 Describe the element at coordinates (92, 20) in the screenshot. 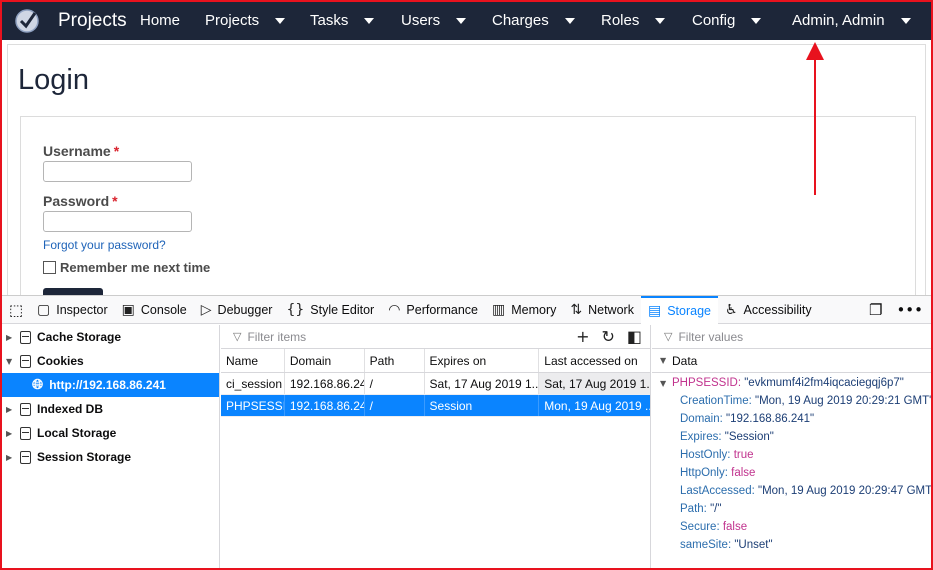

I see `brand-title: Projects` at that location.